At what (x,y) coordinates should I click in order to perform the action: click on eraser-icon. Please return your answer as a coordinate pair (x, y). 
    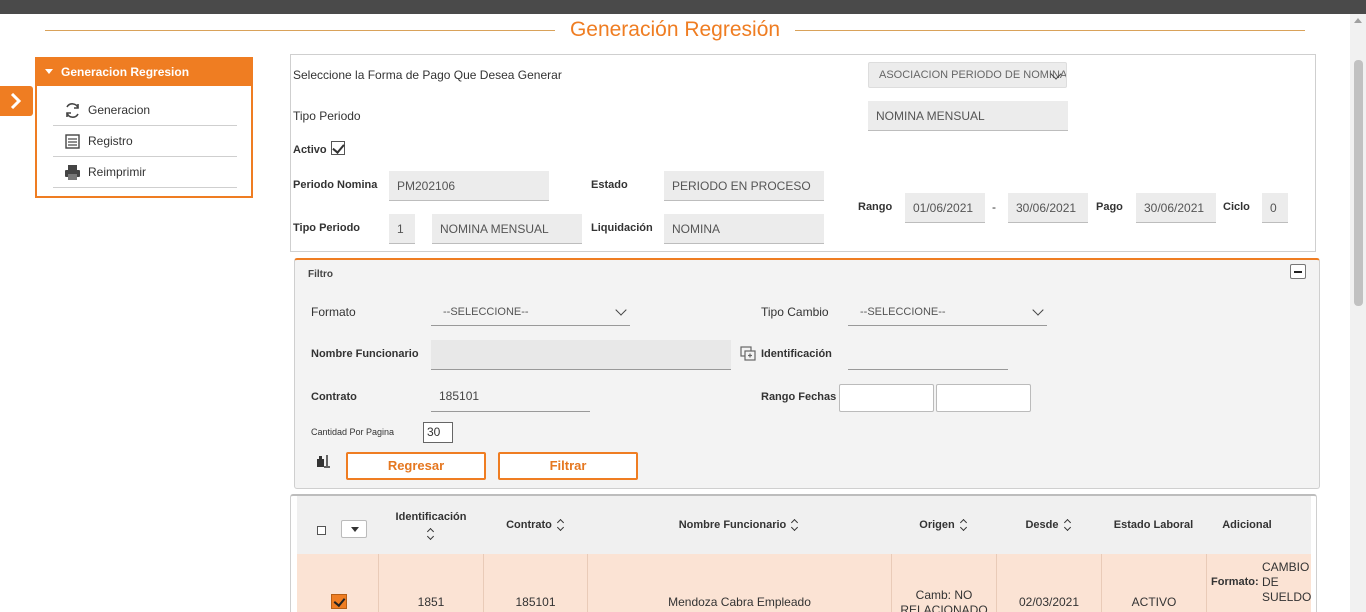
    Looking at the image, I should click on (323, 461).